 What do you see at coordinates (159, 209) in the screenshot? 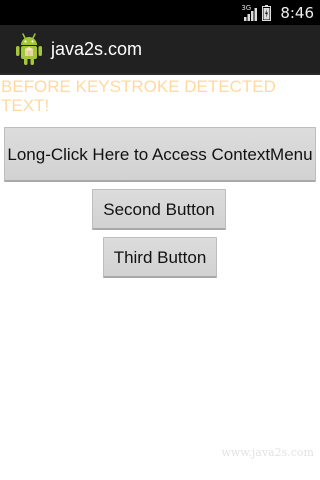
I see `second-button: Second Button` at bounding box center [159, 209].